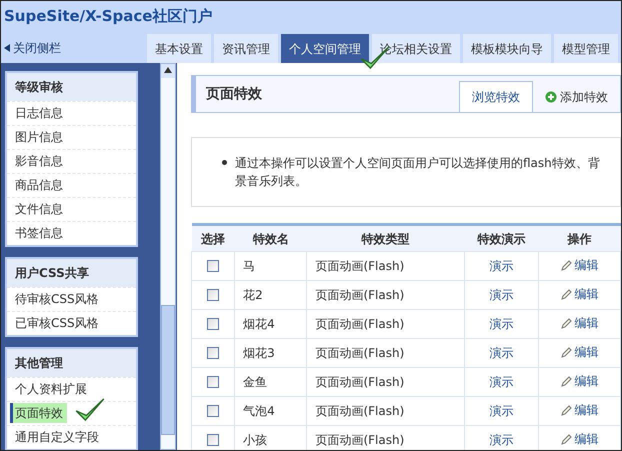  I want to click on nav-tab: 模板模块向导, so click(507, 48).